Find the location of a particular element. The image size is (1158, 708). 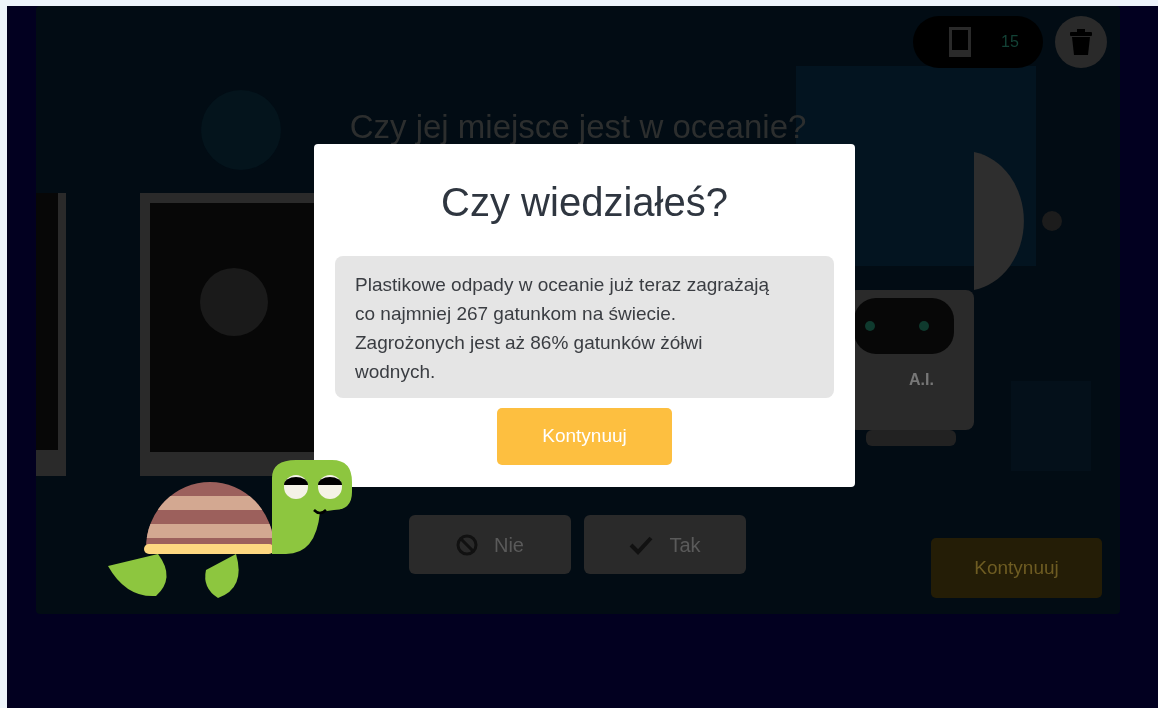

dialog-title: Czy wiedziałeś? is located at coordinates (584, 202).